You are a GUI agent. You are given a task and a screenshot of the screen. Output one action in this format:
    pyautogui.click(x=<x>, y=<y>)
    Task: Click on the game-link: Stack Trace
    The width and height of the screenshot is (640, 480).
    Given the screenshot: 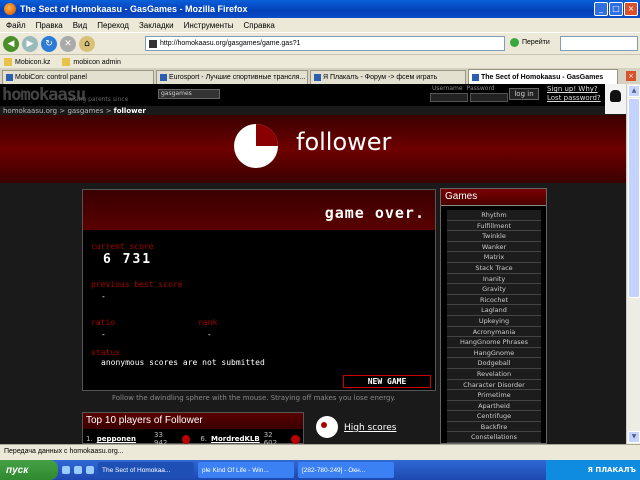 What is the action you would take?
    pyautogui.click(x=494, y=268)
    